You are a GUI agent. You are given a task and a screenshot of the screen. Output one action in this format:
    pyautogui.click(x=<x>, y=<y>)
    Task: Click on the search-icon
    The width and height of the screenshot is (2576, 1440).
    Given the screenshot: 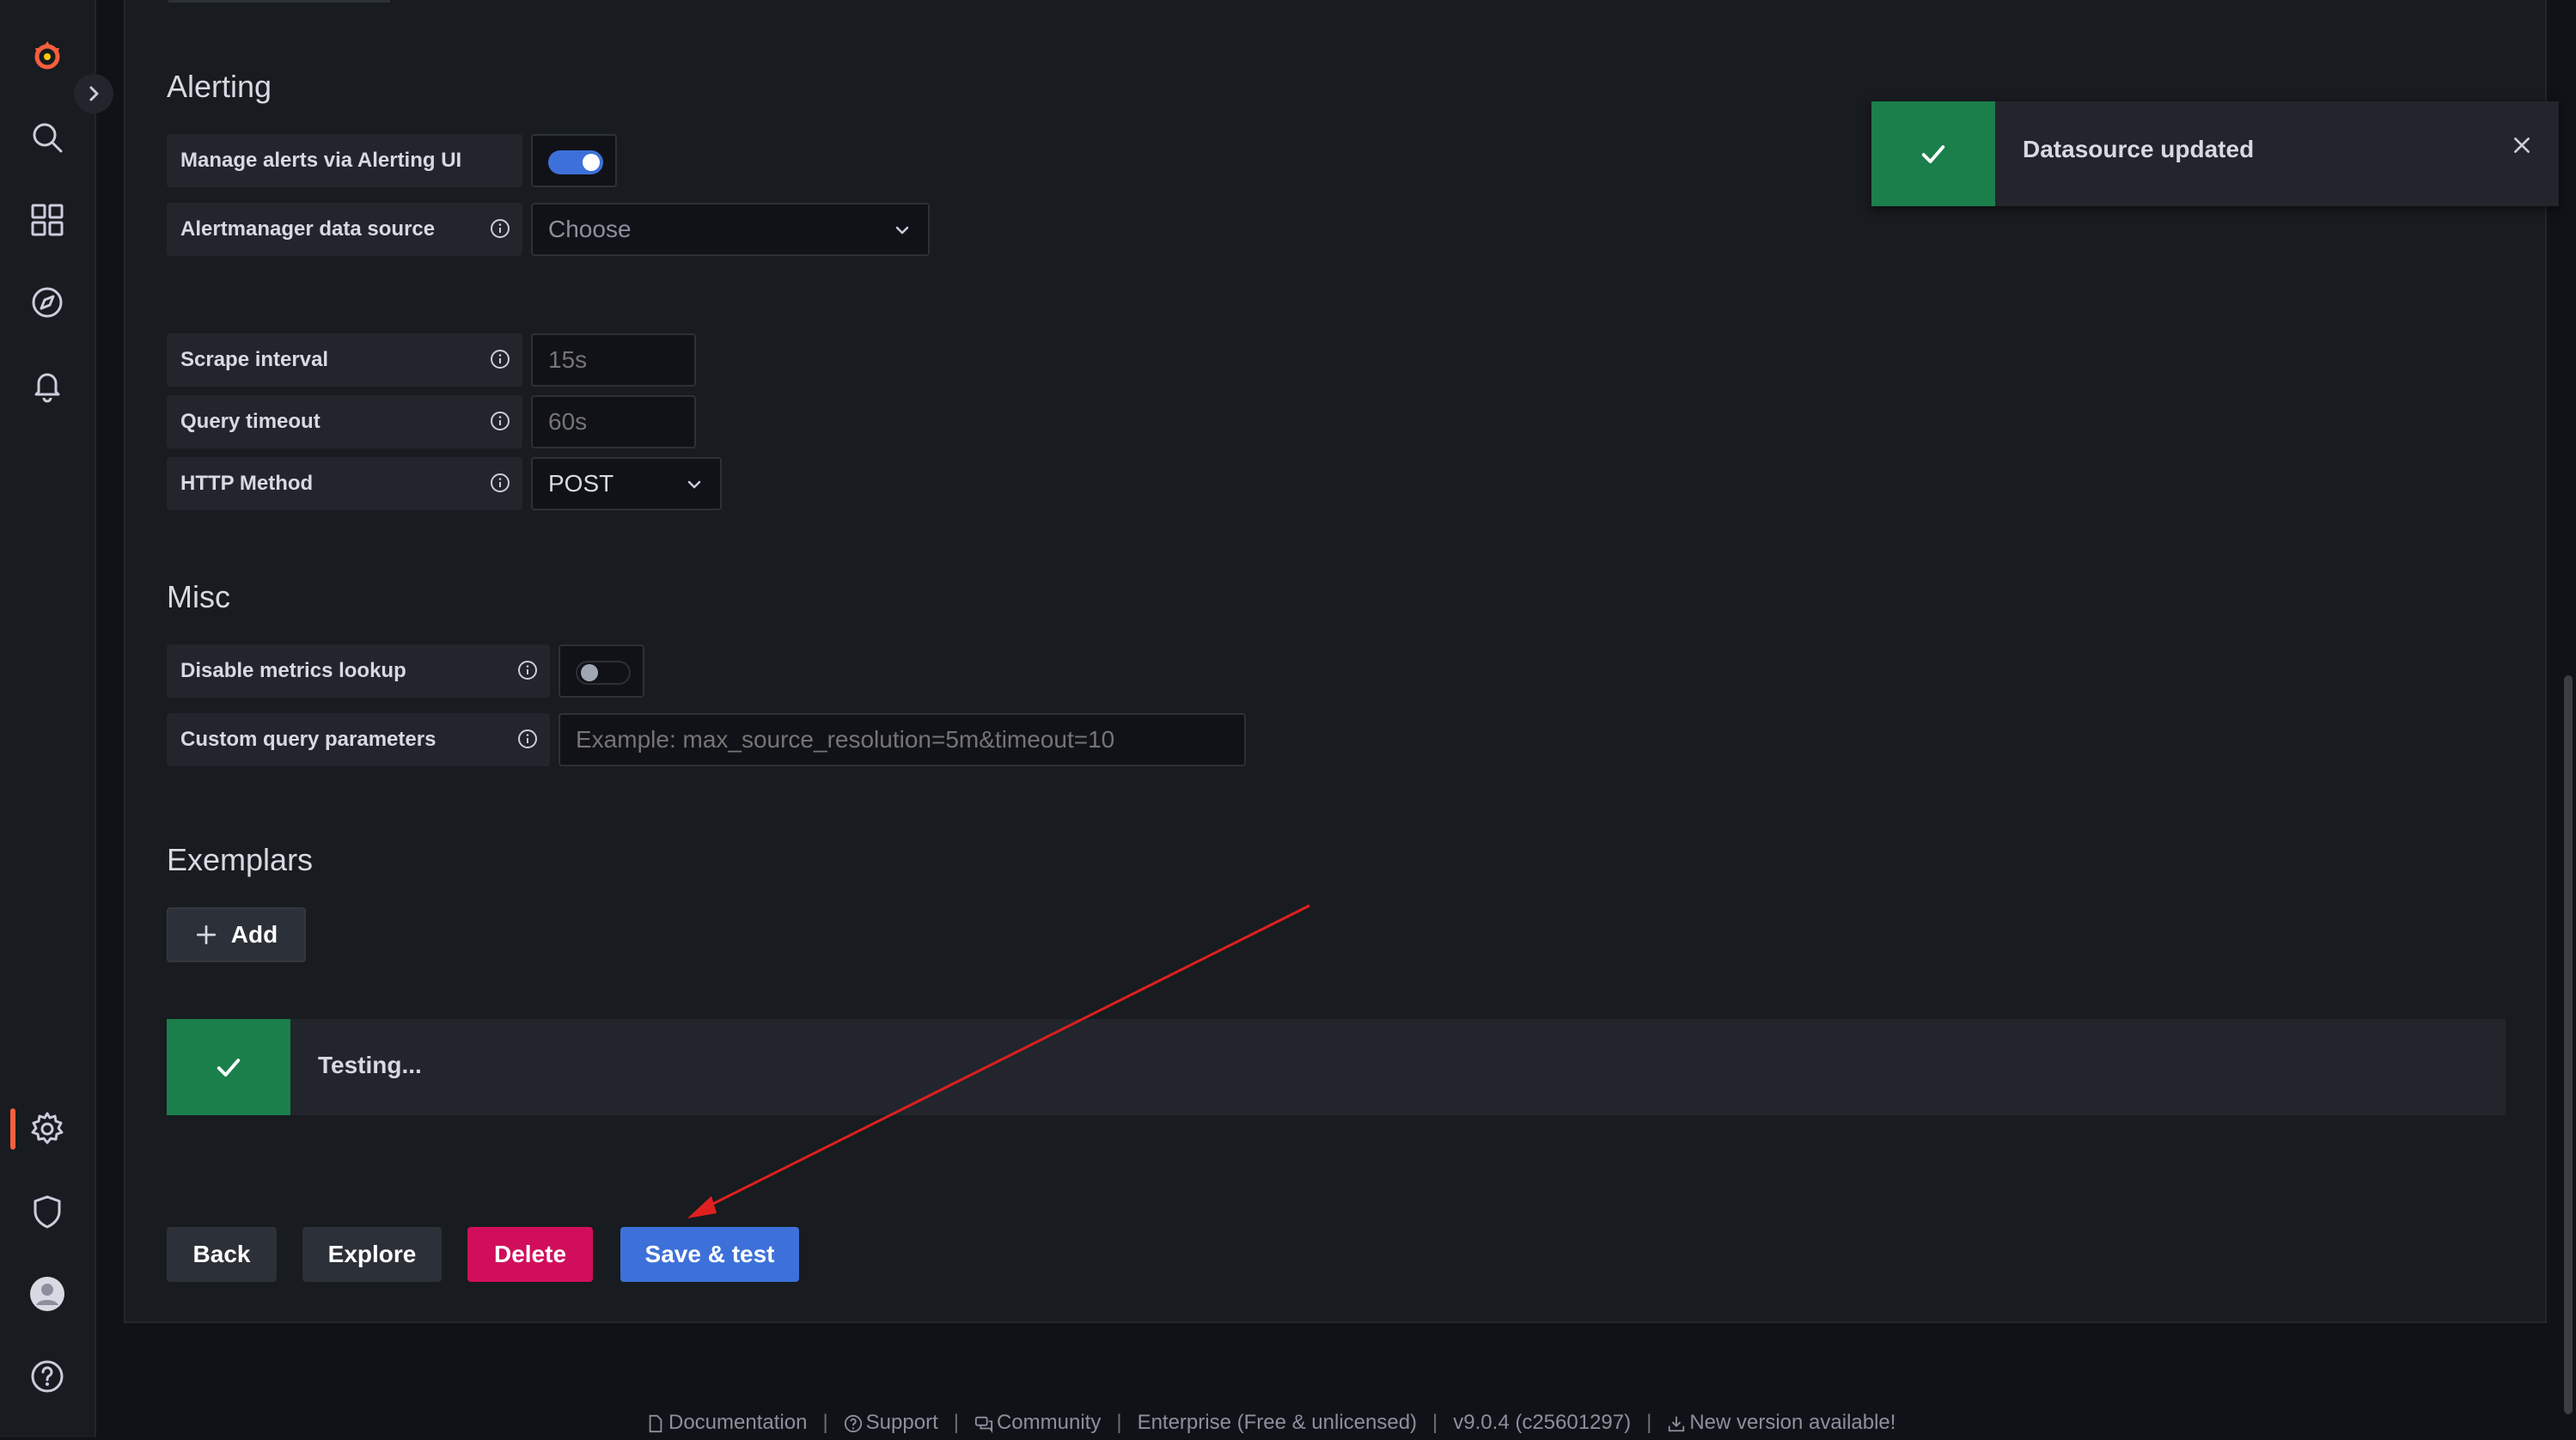 What is the action you would take?
    pyautogui.click(x=47, y=137)
    